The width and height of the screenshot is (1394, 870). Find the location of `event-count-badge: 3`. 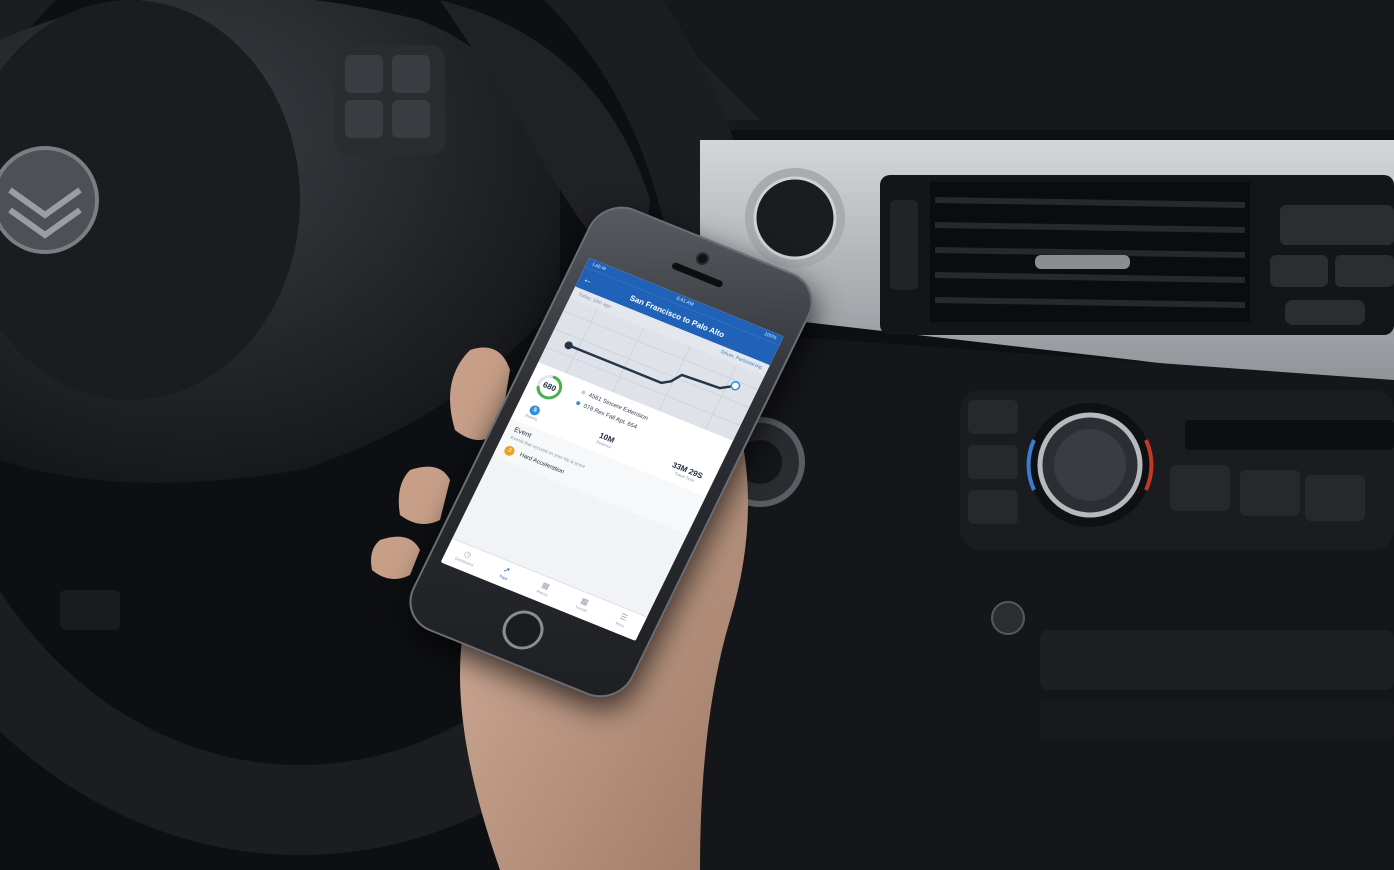

event-count-badge: 3 is located at coordinates (509, 451).